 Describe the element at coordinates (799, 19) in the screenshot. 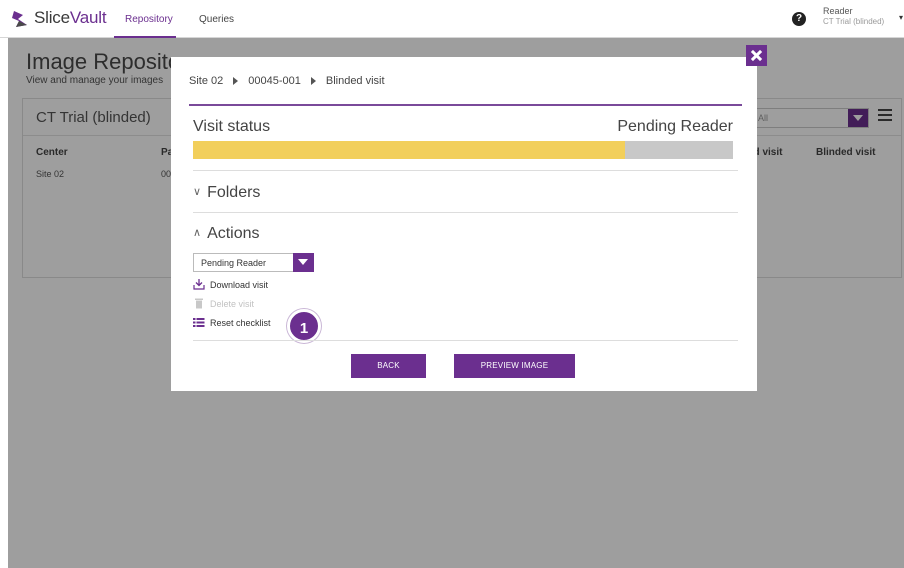

I see `question-circle-icon: ?` at that location.